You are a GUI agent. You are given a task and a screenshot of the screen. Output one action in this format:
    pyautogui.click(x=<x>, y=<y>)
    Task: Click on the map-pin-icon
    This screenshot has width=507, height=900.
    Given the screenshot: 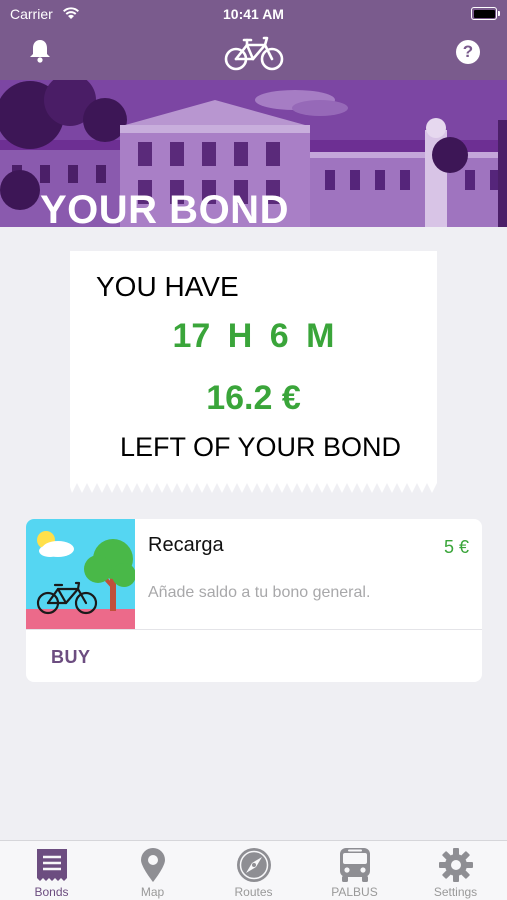 What is the action you would take?
    pyautogui.click(x=152, y=865)
    